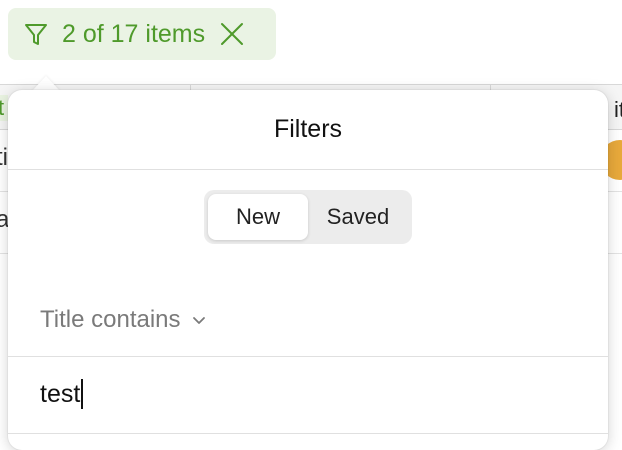  Describe the element at coordinates (46, 83) in the screenshot. I see `popover-arrow` at that location.